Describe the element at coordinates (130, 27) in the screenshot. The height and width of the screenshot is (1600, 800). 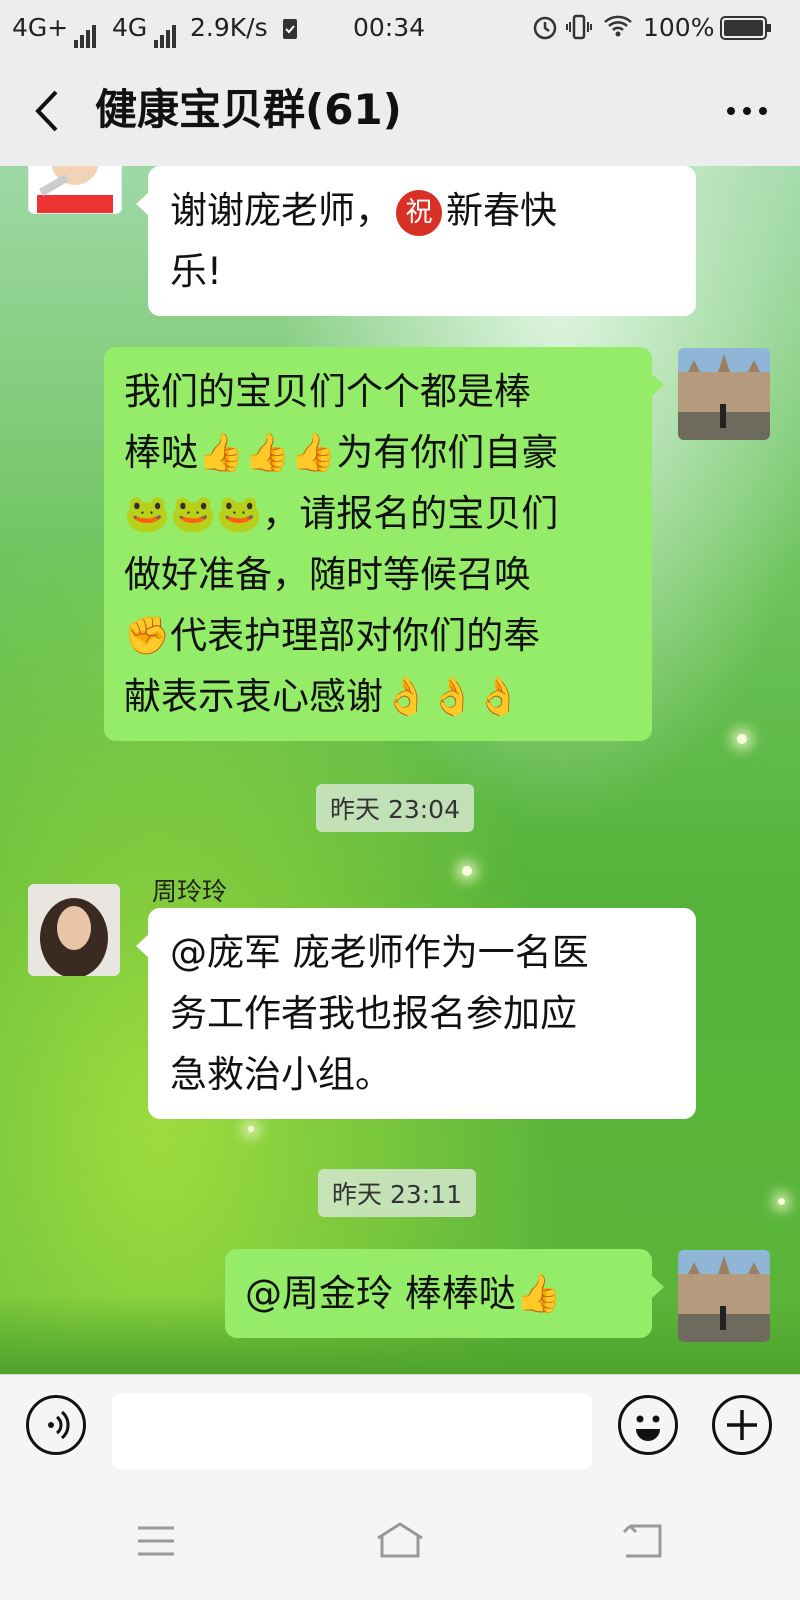
I see `network-type-2: 4G` at that location.